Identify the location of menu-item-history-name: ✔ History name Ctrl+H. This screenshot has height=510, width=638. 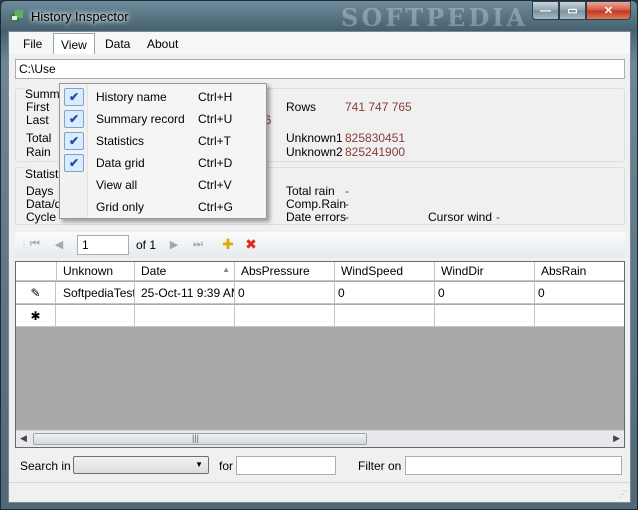
(163, 97).